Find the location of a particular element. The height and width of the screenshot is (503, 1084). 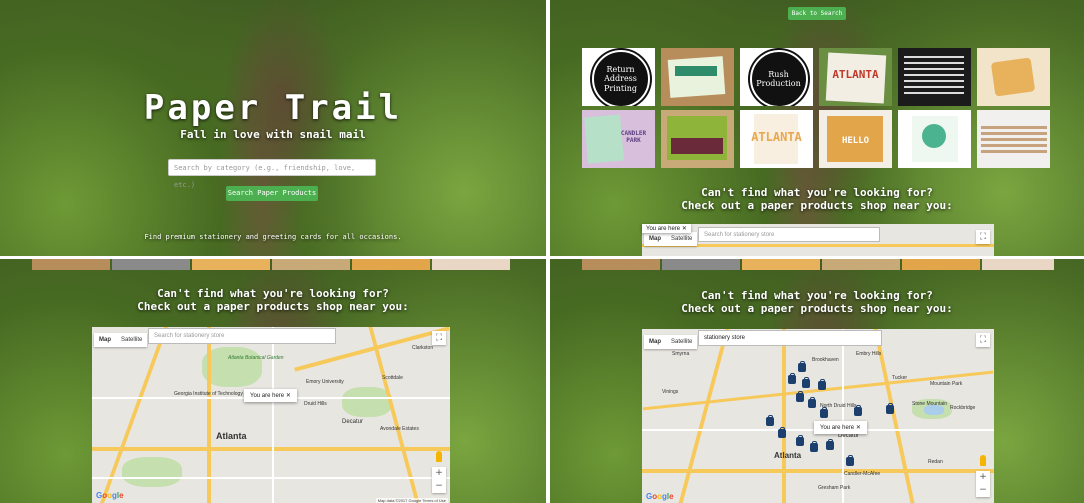

back-to-search-button: Back to Search is located at coordinates (817, 13).